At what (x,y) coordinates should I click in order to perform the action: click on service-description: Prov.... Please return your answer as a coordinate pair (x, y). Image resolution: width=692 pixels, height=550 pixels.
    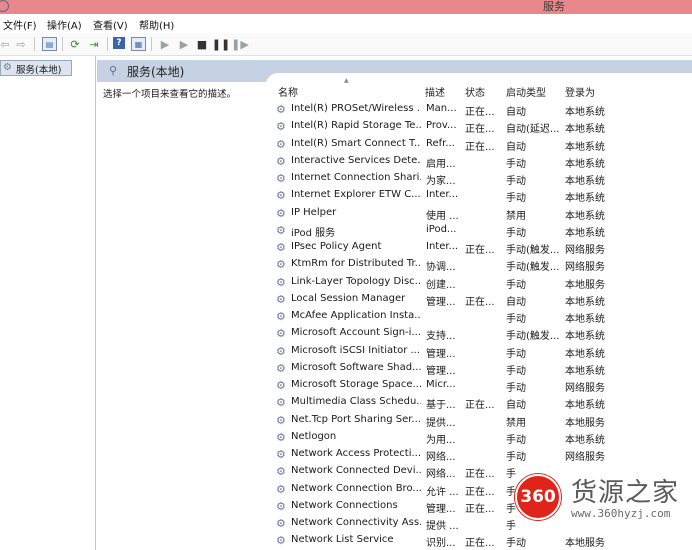
    Looking at the image, I should click on (441, 126).